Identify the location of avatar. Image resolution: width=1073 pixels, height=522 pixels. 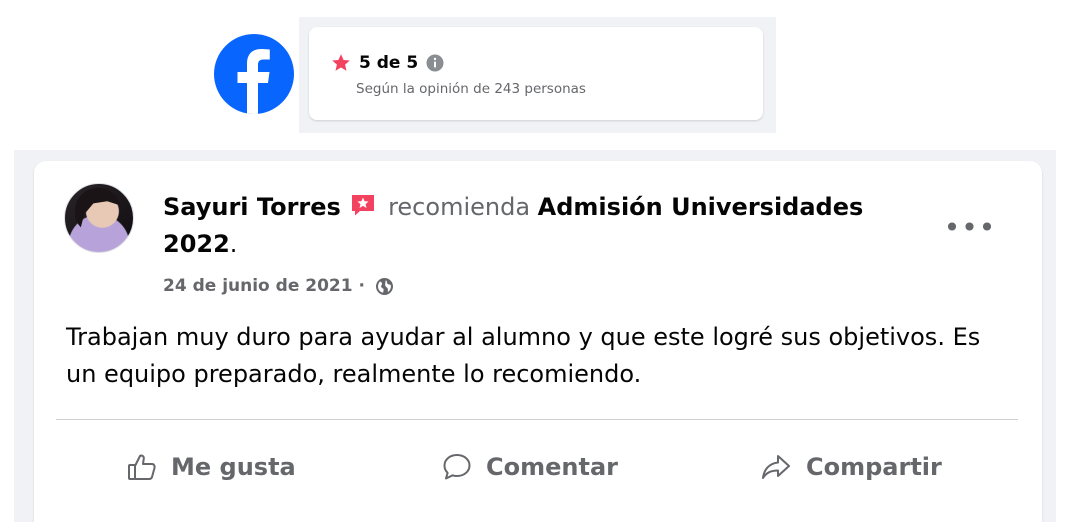
(99, 218).